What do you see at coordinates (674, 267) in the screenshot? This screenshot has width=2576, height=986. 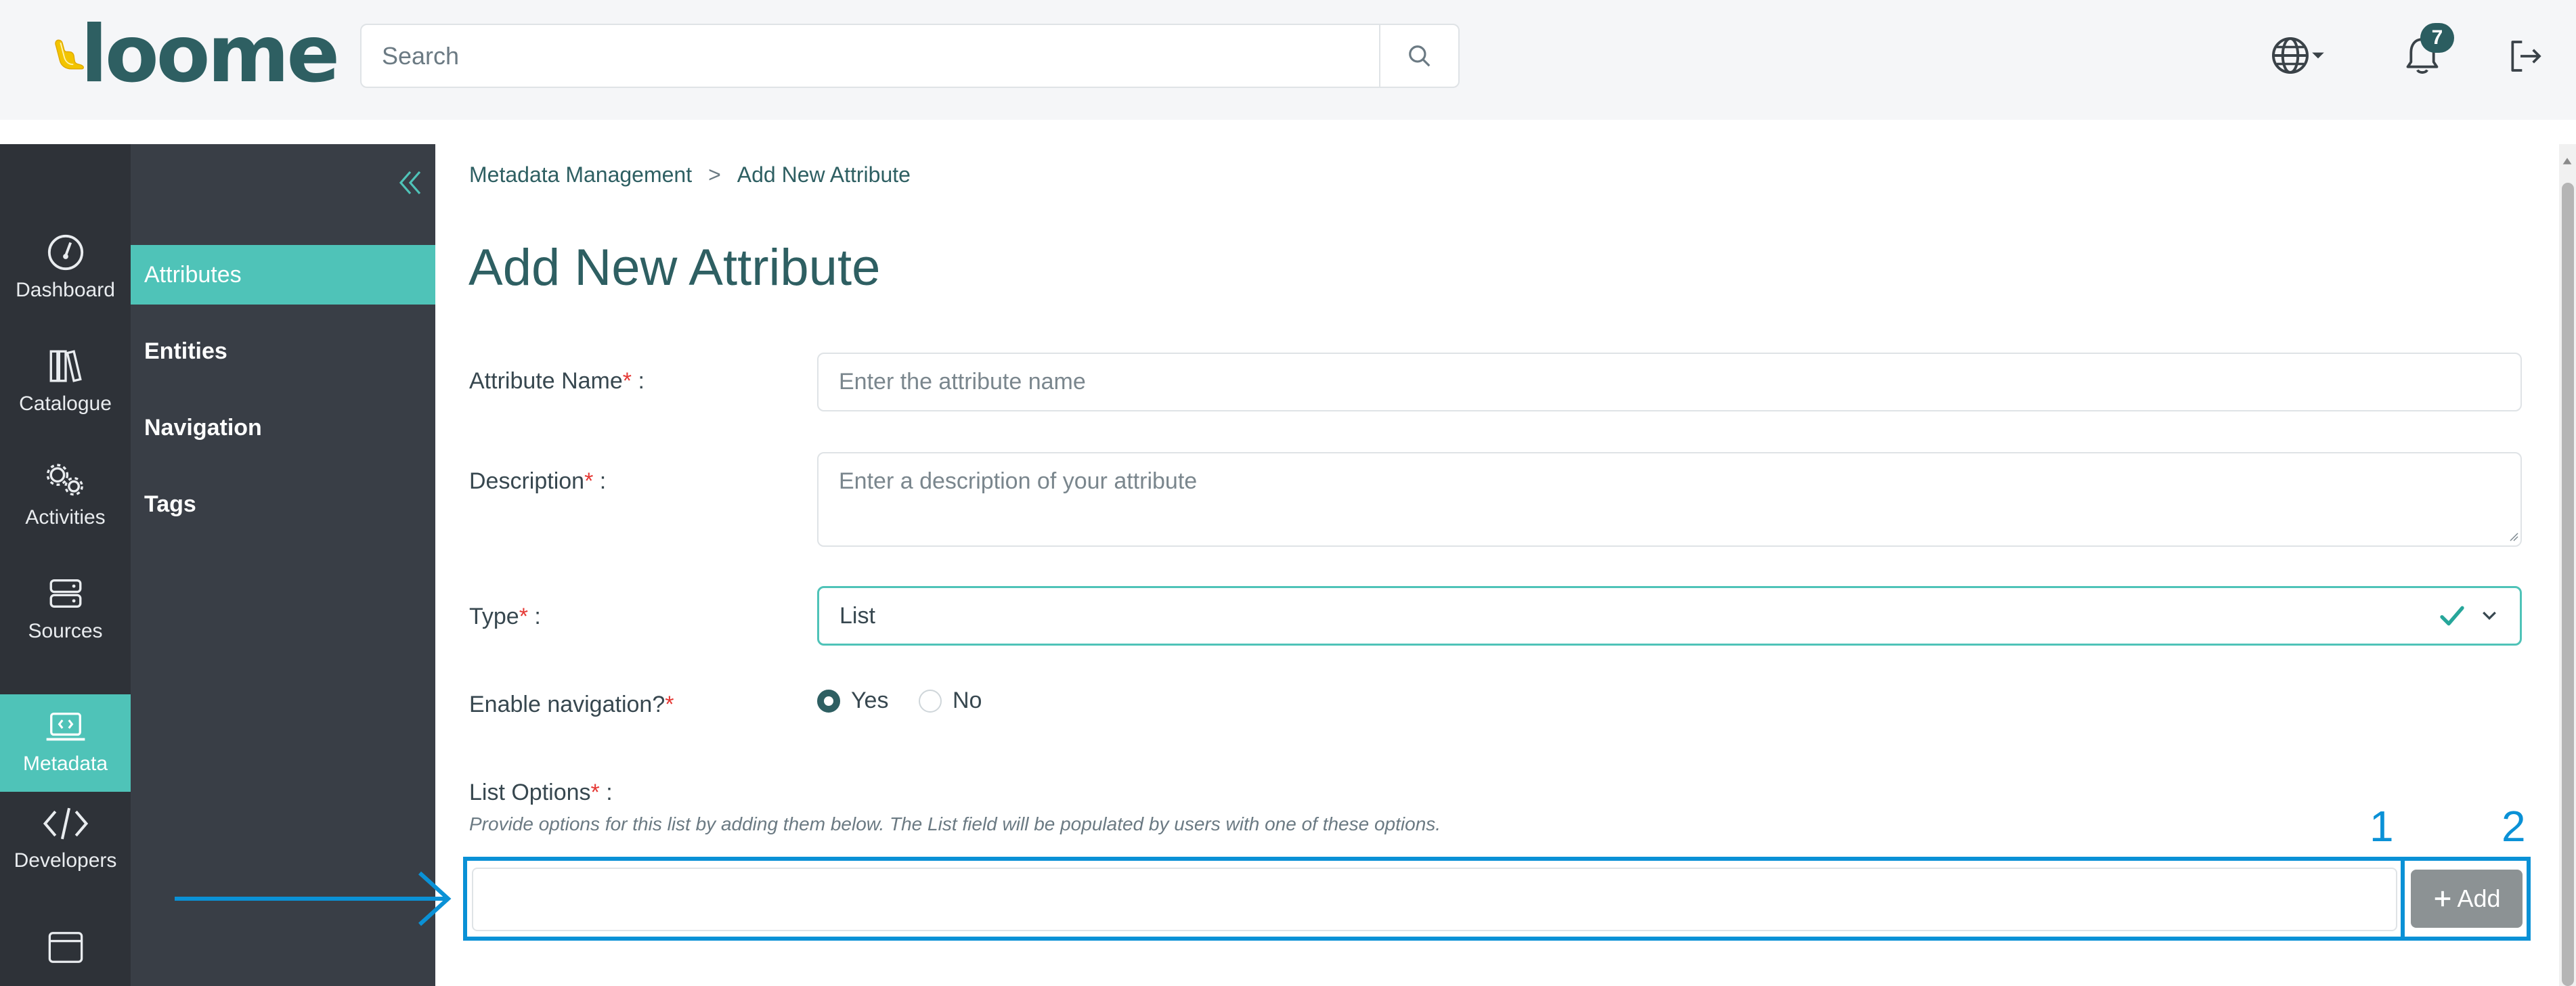 I see `page-title: Add New Attribute` at bounding box center [674, 267].